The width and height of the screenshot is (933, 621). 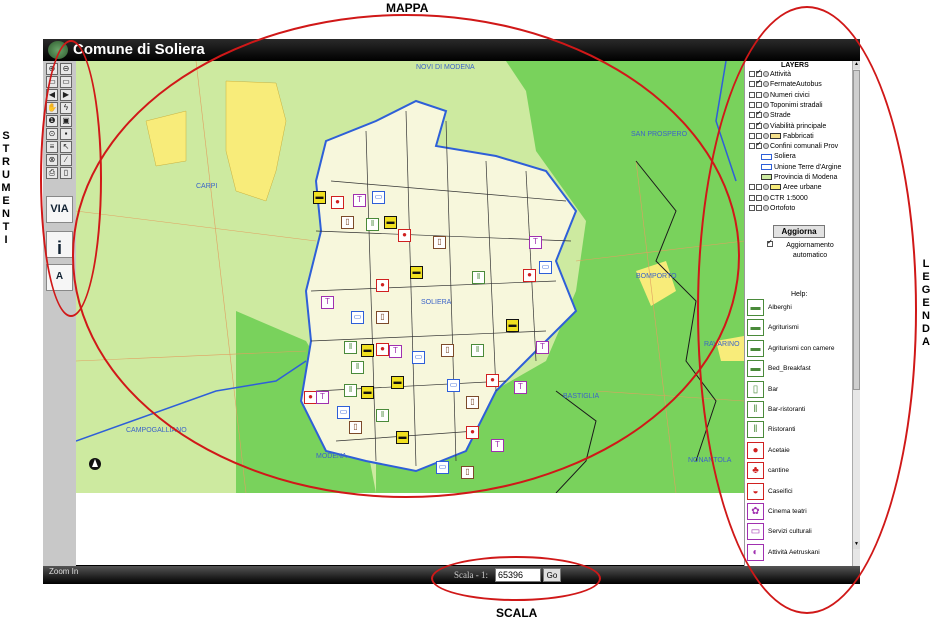 What do you see at coordinates (410, 529) in the screenshot?
I see `info-panel` at bounding box center [410, 529].